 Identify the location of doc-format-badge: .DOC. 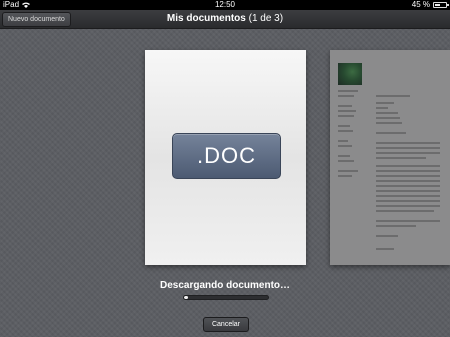
(226, 156).